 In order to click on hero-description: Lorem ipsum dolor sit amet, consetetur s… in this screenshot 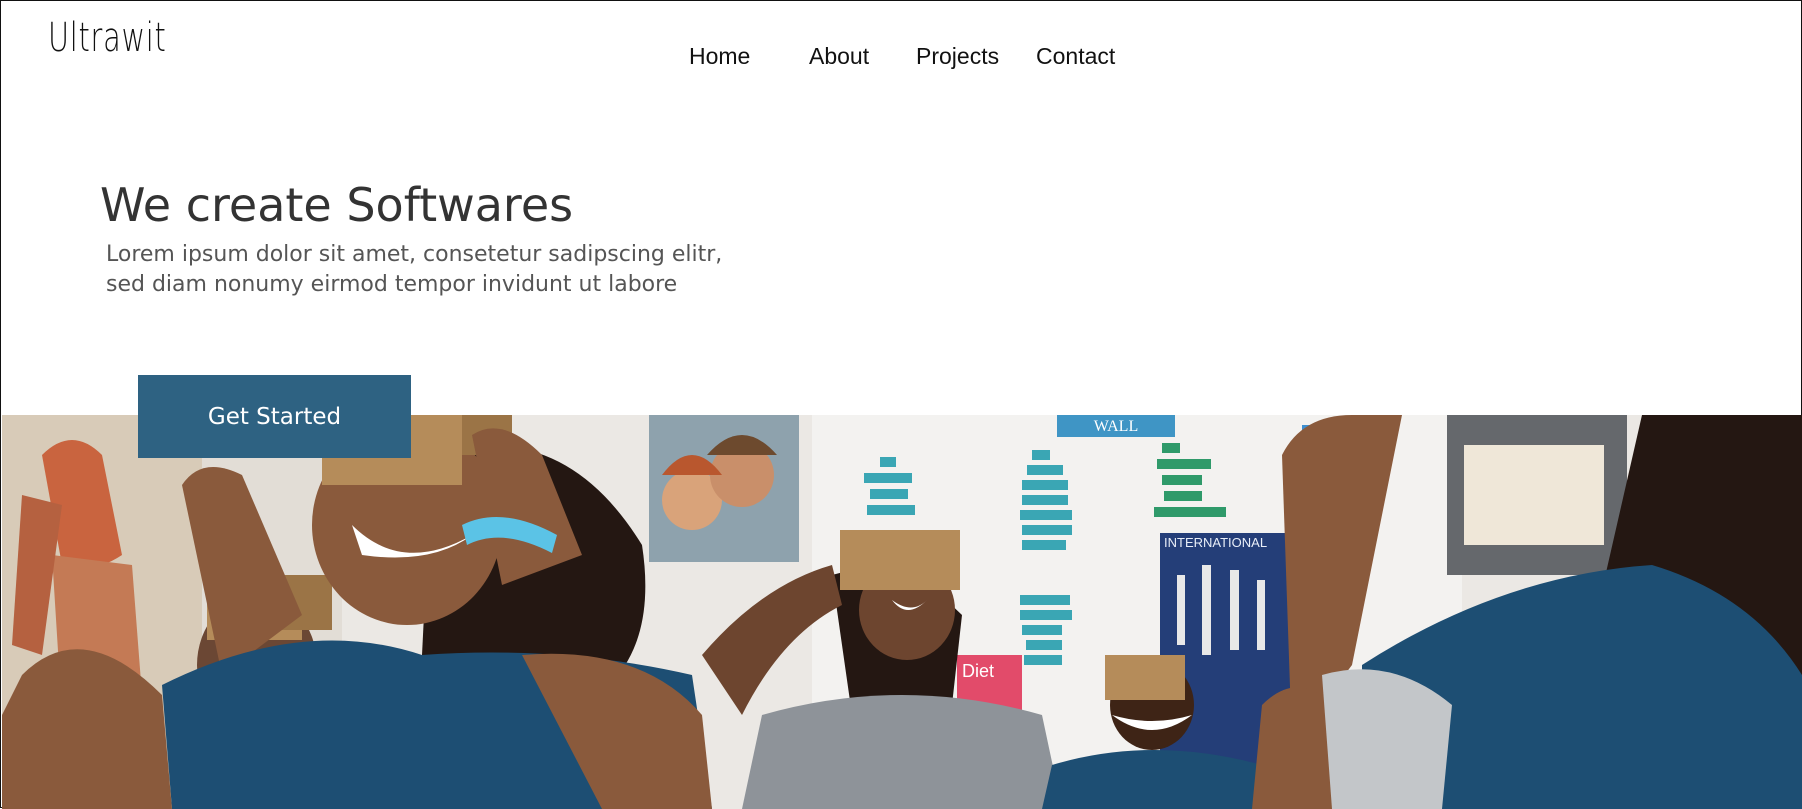, I will do `click(414, 269)`.